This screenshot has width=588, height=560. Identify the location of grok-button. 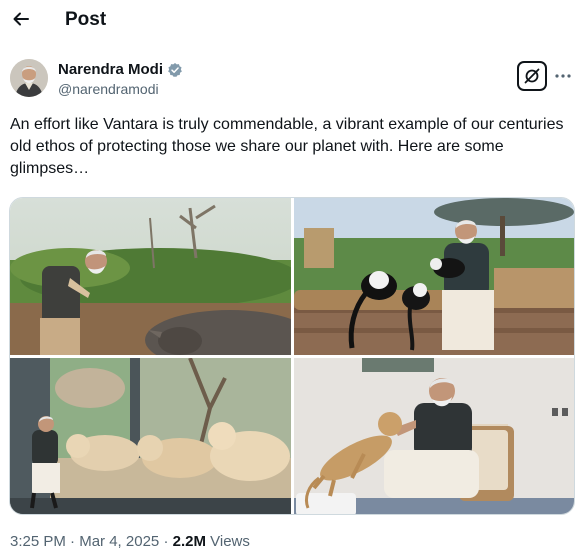
(532, 76).